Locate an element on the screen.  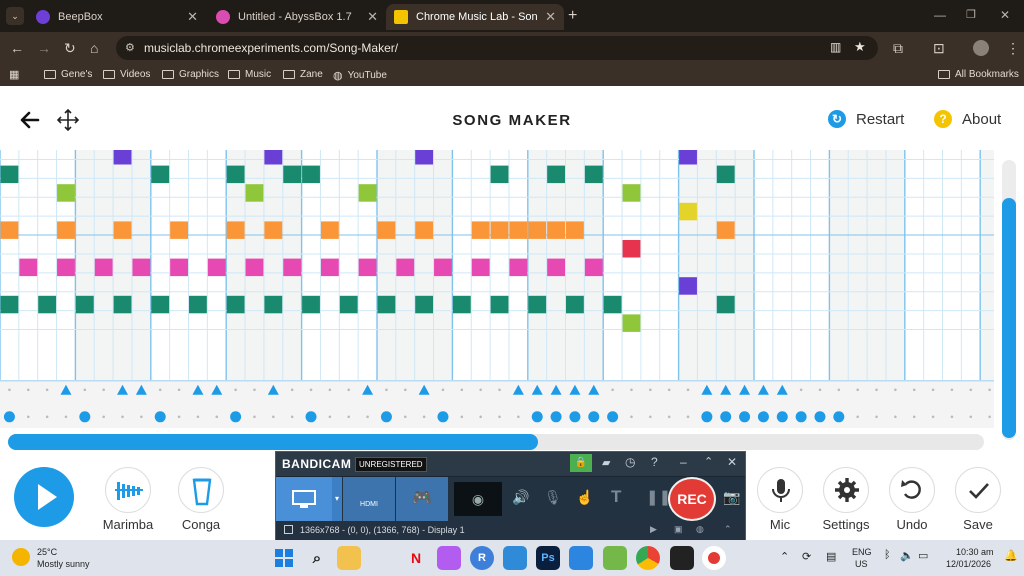
undo-button is located at coordinates (912, 490).